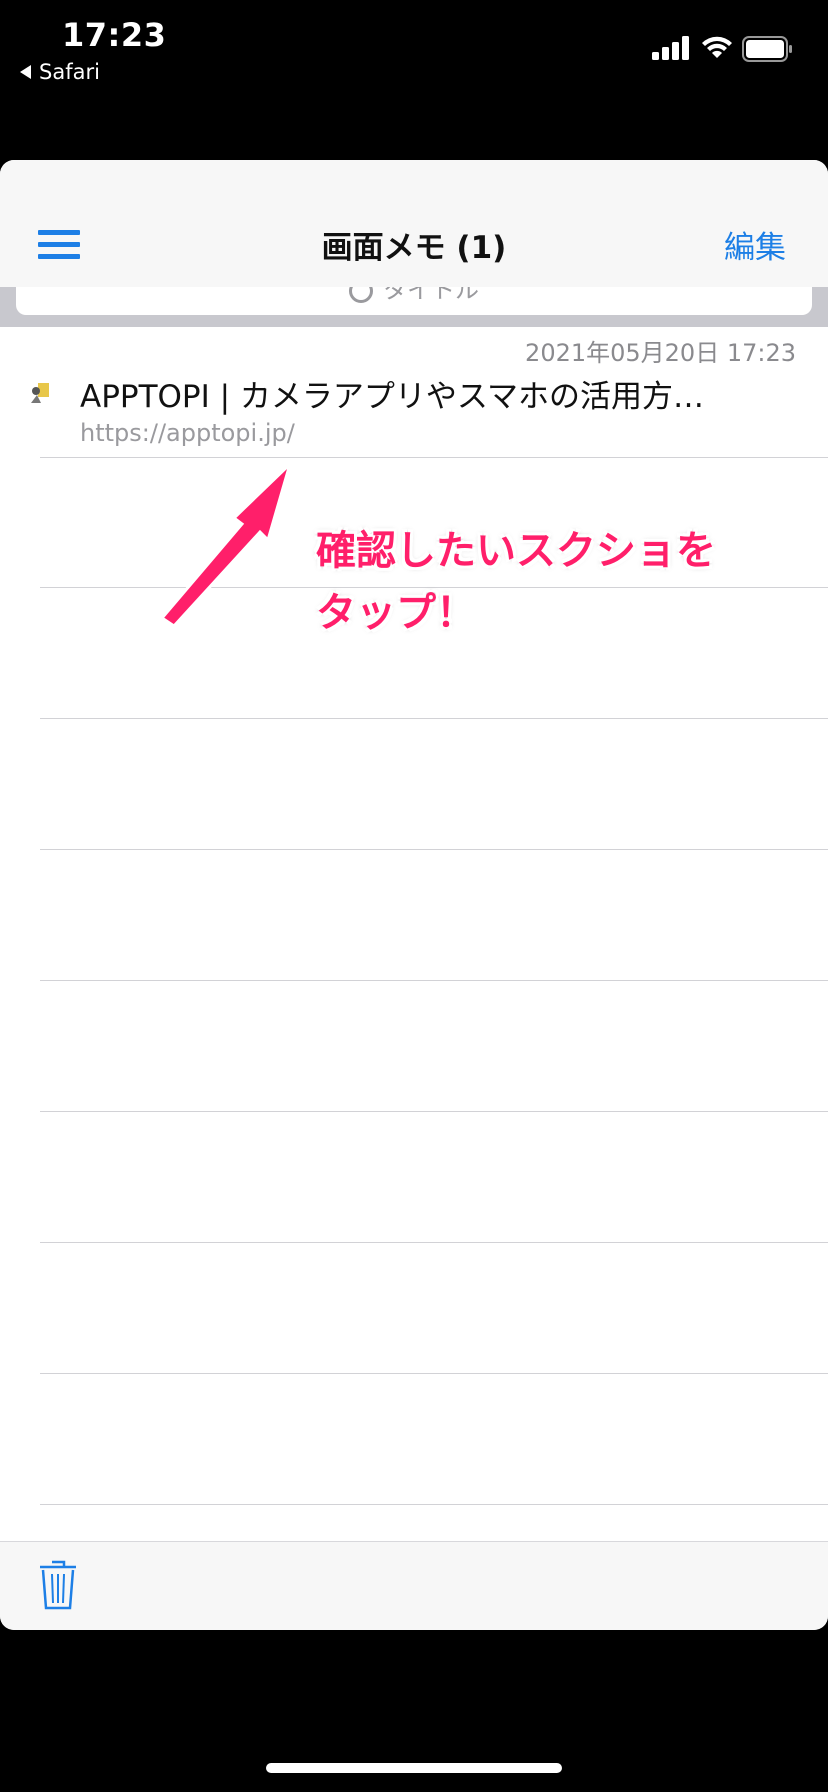 This screenshot has height=1792, width=828. What do you see at coordinates (361, 295) in the screenshot?
I see `search-icon` at bounding box center [361, 295].